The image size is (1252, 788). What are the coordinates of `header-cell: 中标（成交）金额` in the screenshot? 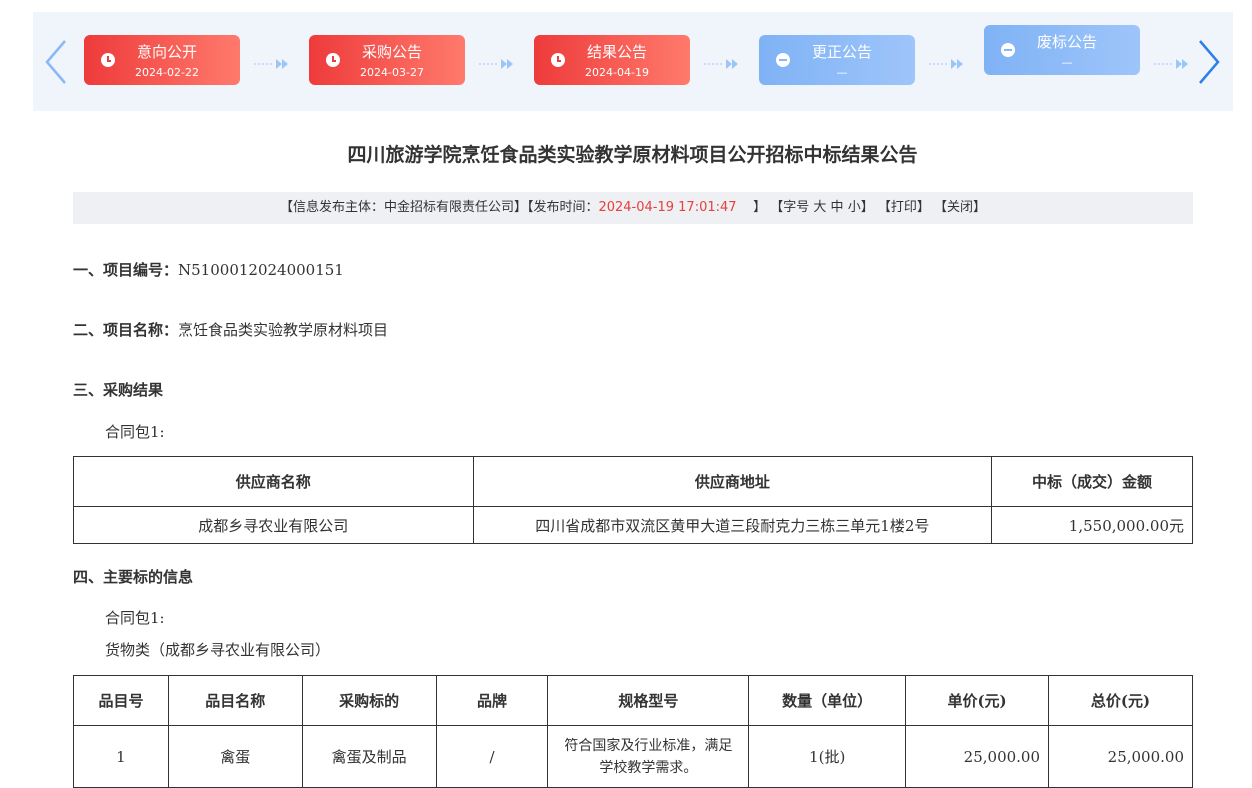 It's located at (1092, 481).